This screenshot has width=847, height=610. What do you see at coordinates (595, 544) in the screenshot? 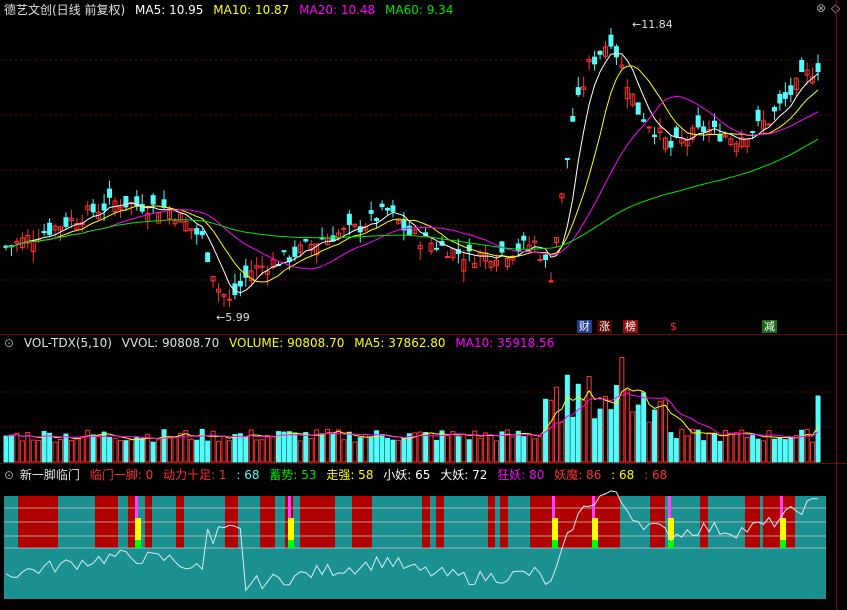
I see `indicator-green-bar` at bounding box center [595, 544].